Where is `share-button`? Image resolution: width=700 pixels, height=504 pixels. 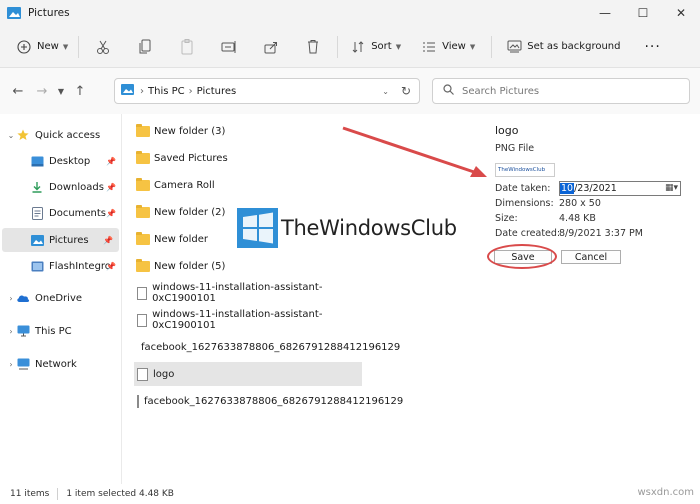 share-button is located at coordinates (271, 47).